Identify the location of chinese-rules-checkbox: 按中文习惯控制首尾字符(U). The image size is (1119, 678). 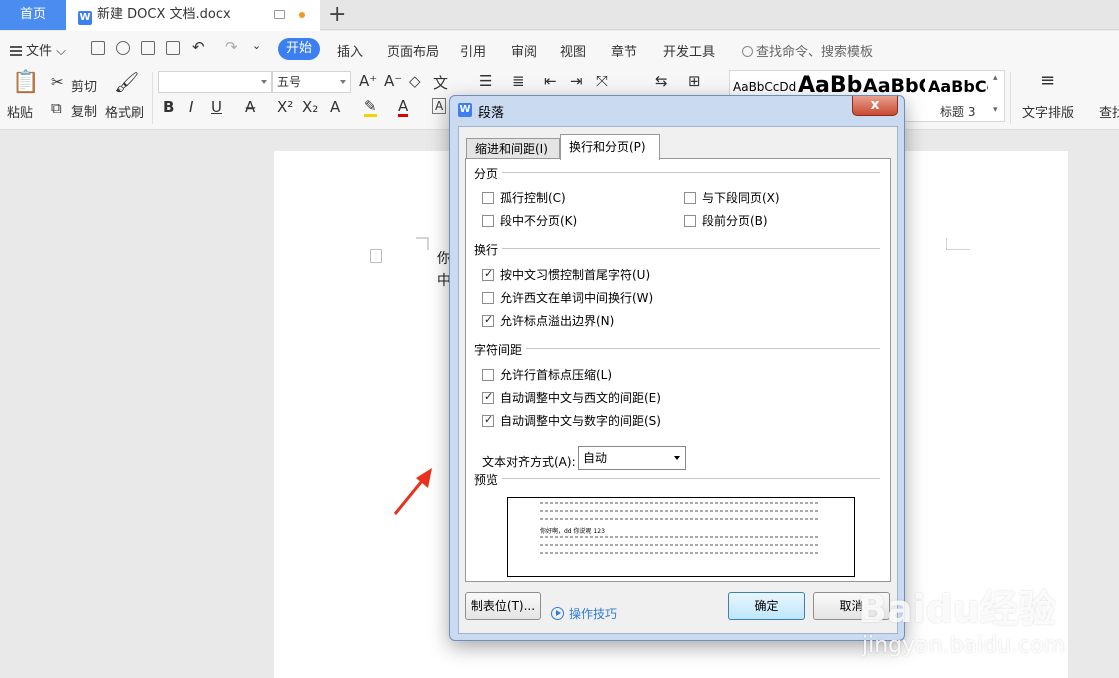
(566, 274).